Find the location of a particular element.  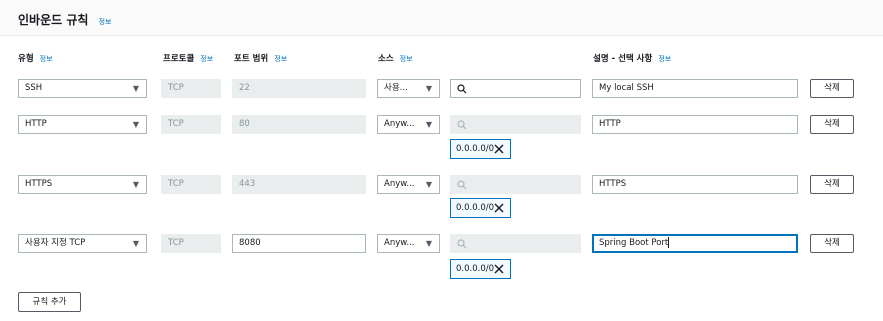

col-protocol-info-link: 정보 is located at coordinates (206, 59).